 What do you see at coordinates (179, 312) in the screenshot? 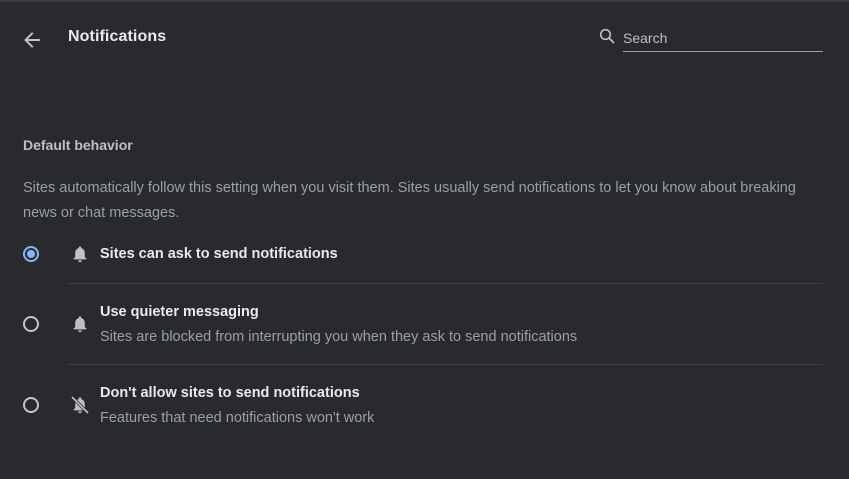
I see `option-label: Use quieter messaging` at bounding box center [179, 312].